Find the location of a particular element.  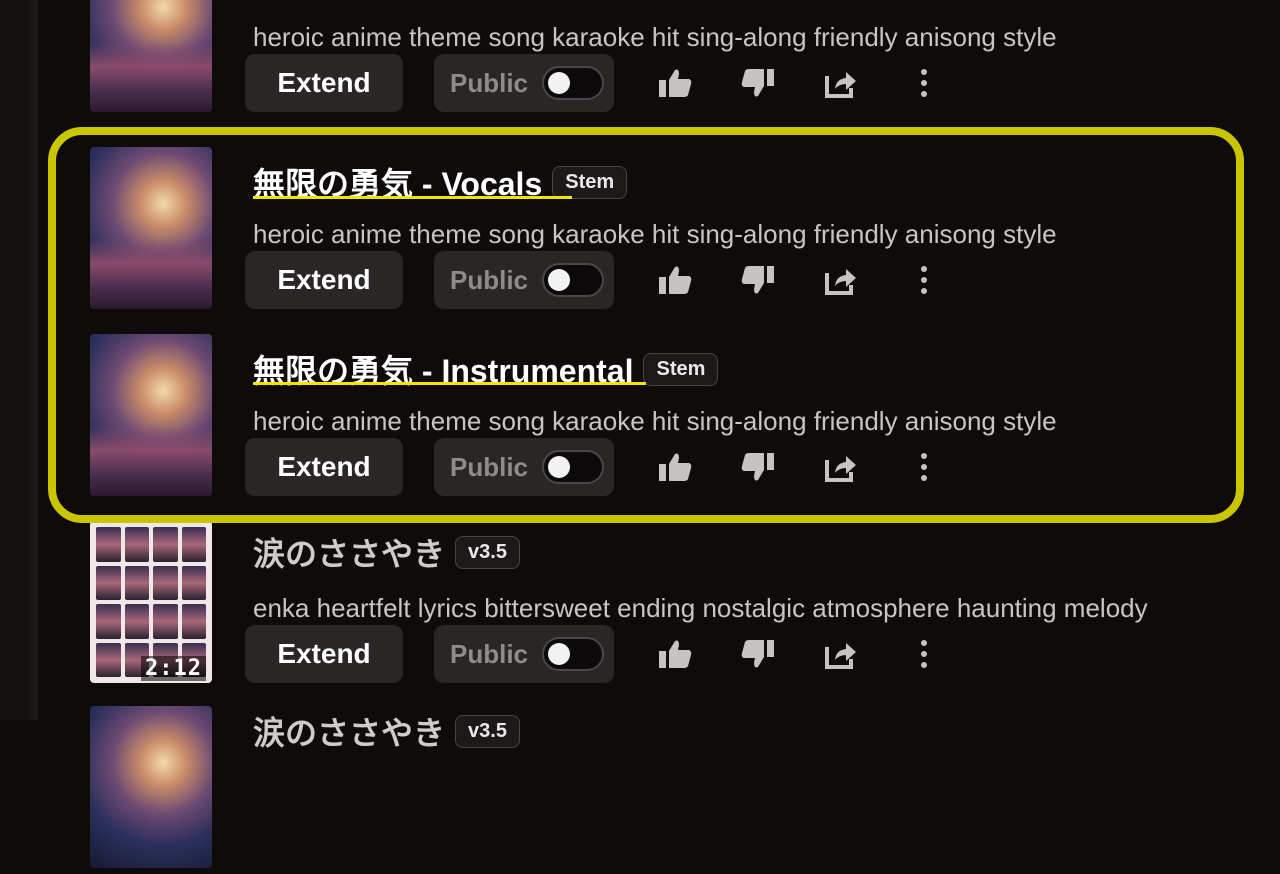

track-thumbnail: 2:12 is located at coordinates (151, 602).